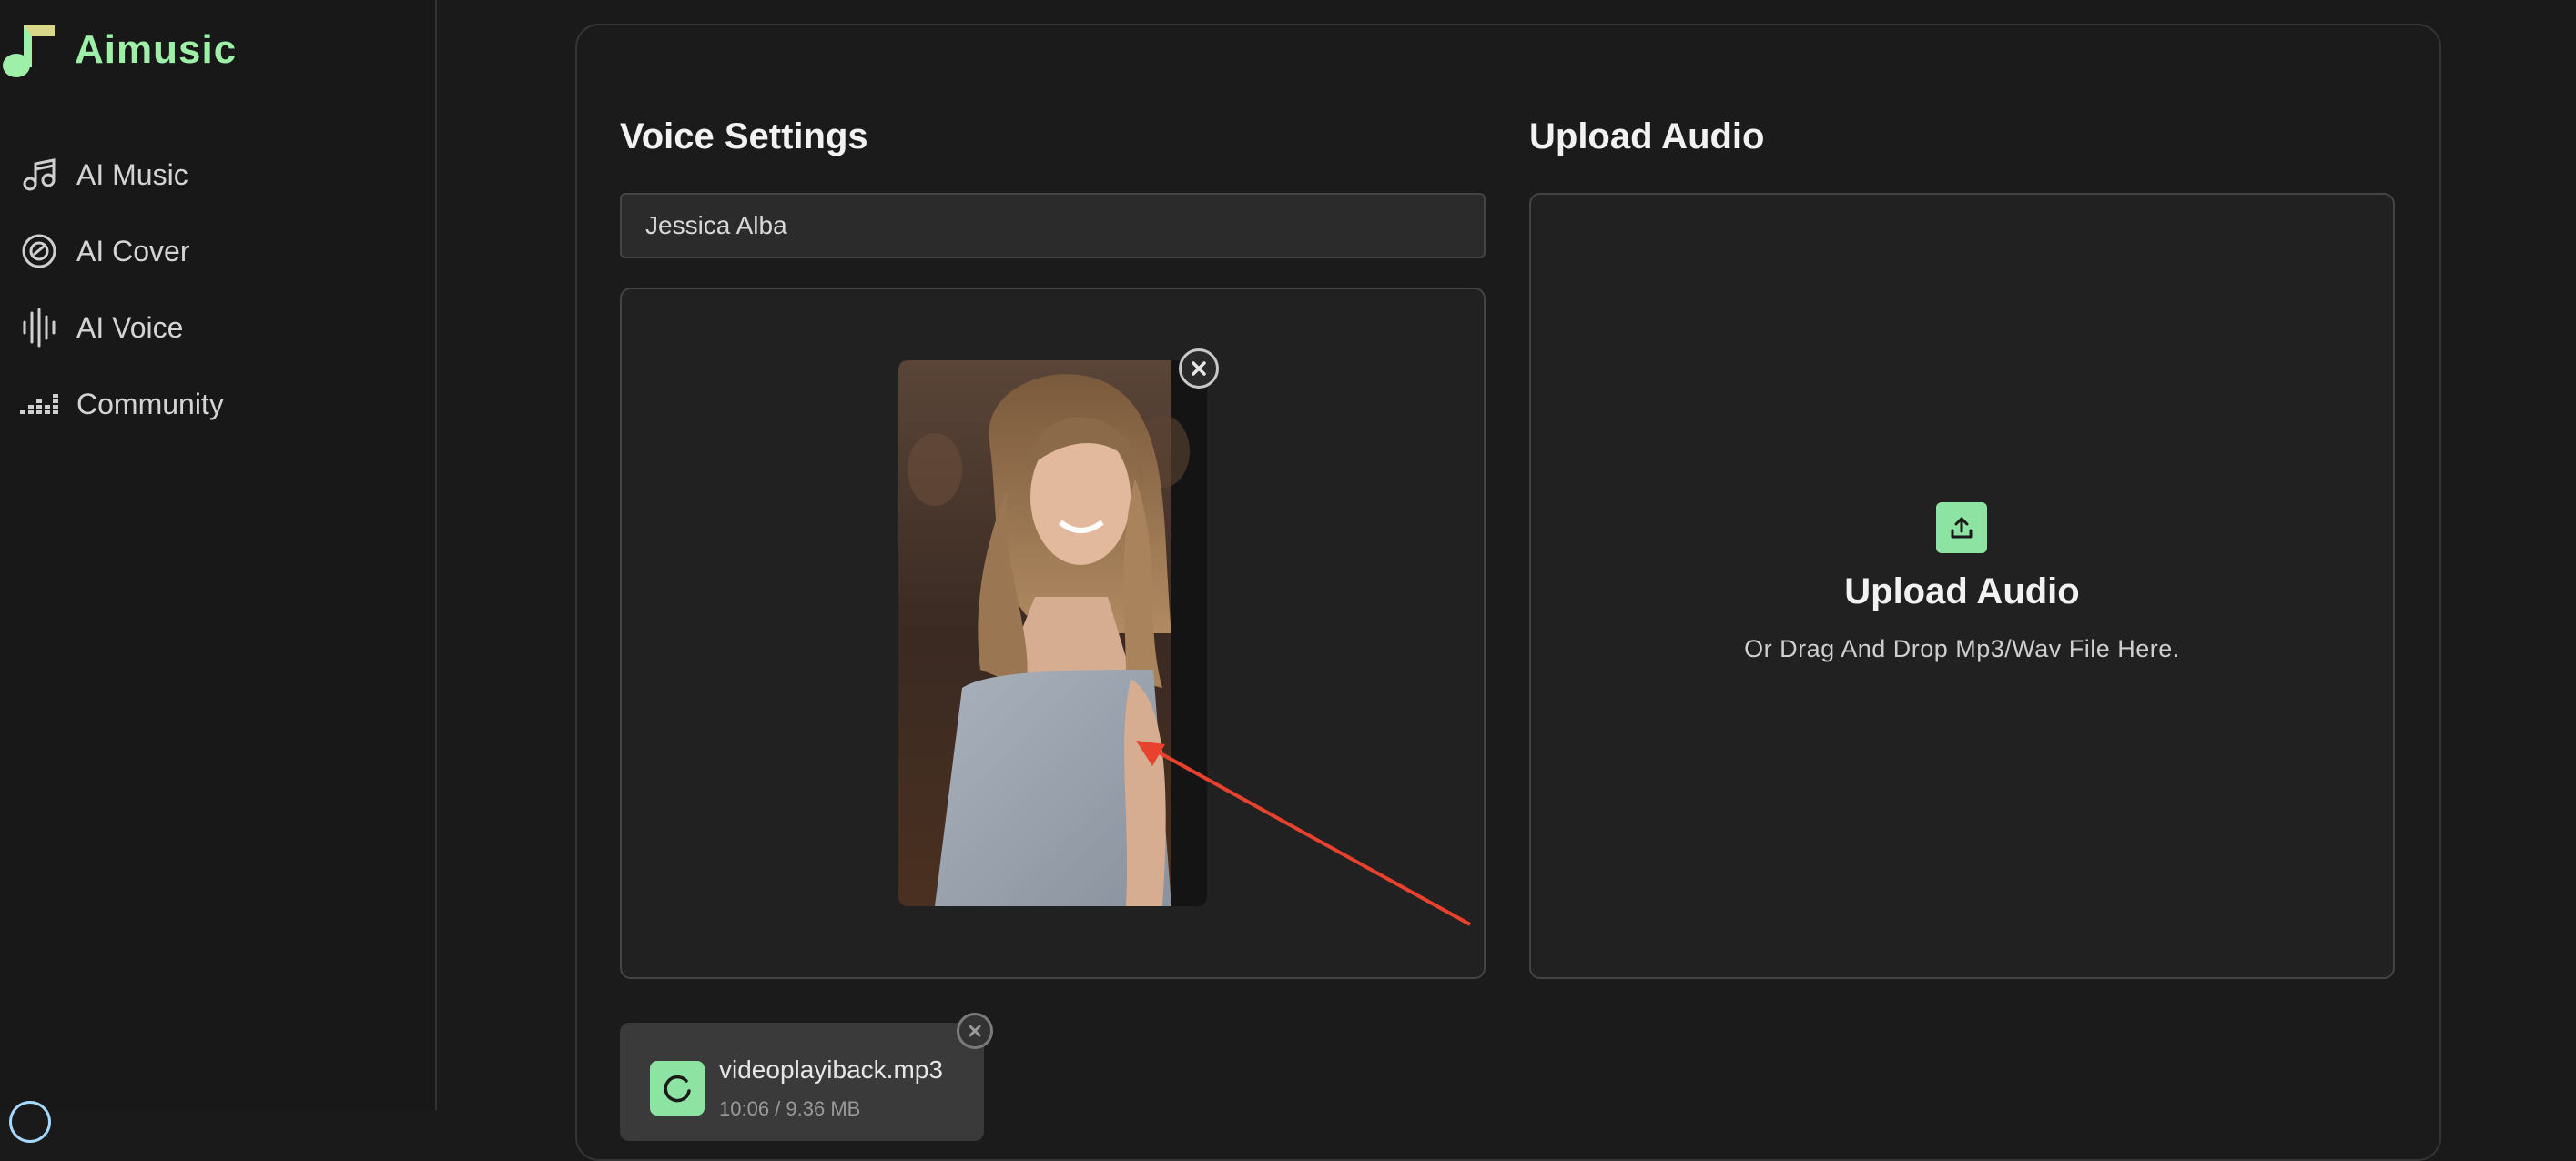 Image resolution: width=2576 pixels, height=1161 pixels. Describe the element at coordinates (790, 1108) in the screenshot. I see `file-meta: 10:06 / 9.36 MB` at that location.